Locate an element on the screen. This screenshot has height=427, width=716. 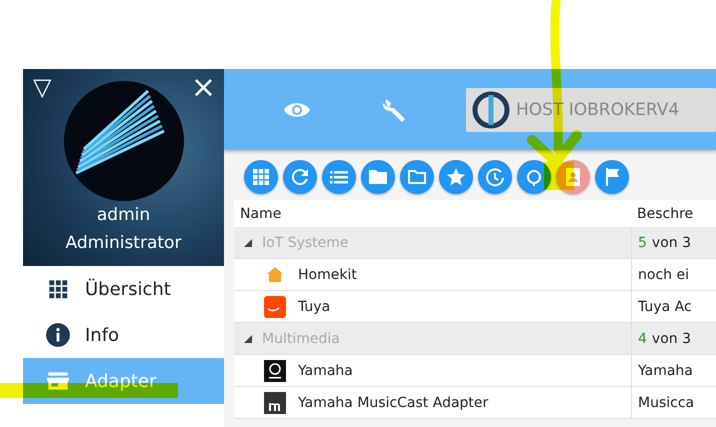
adapter-name: Yamaha is located at coordinates (325, 370).